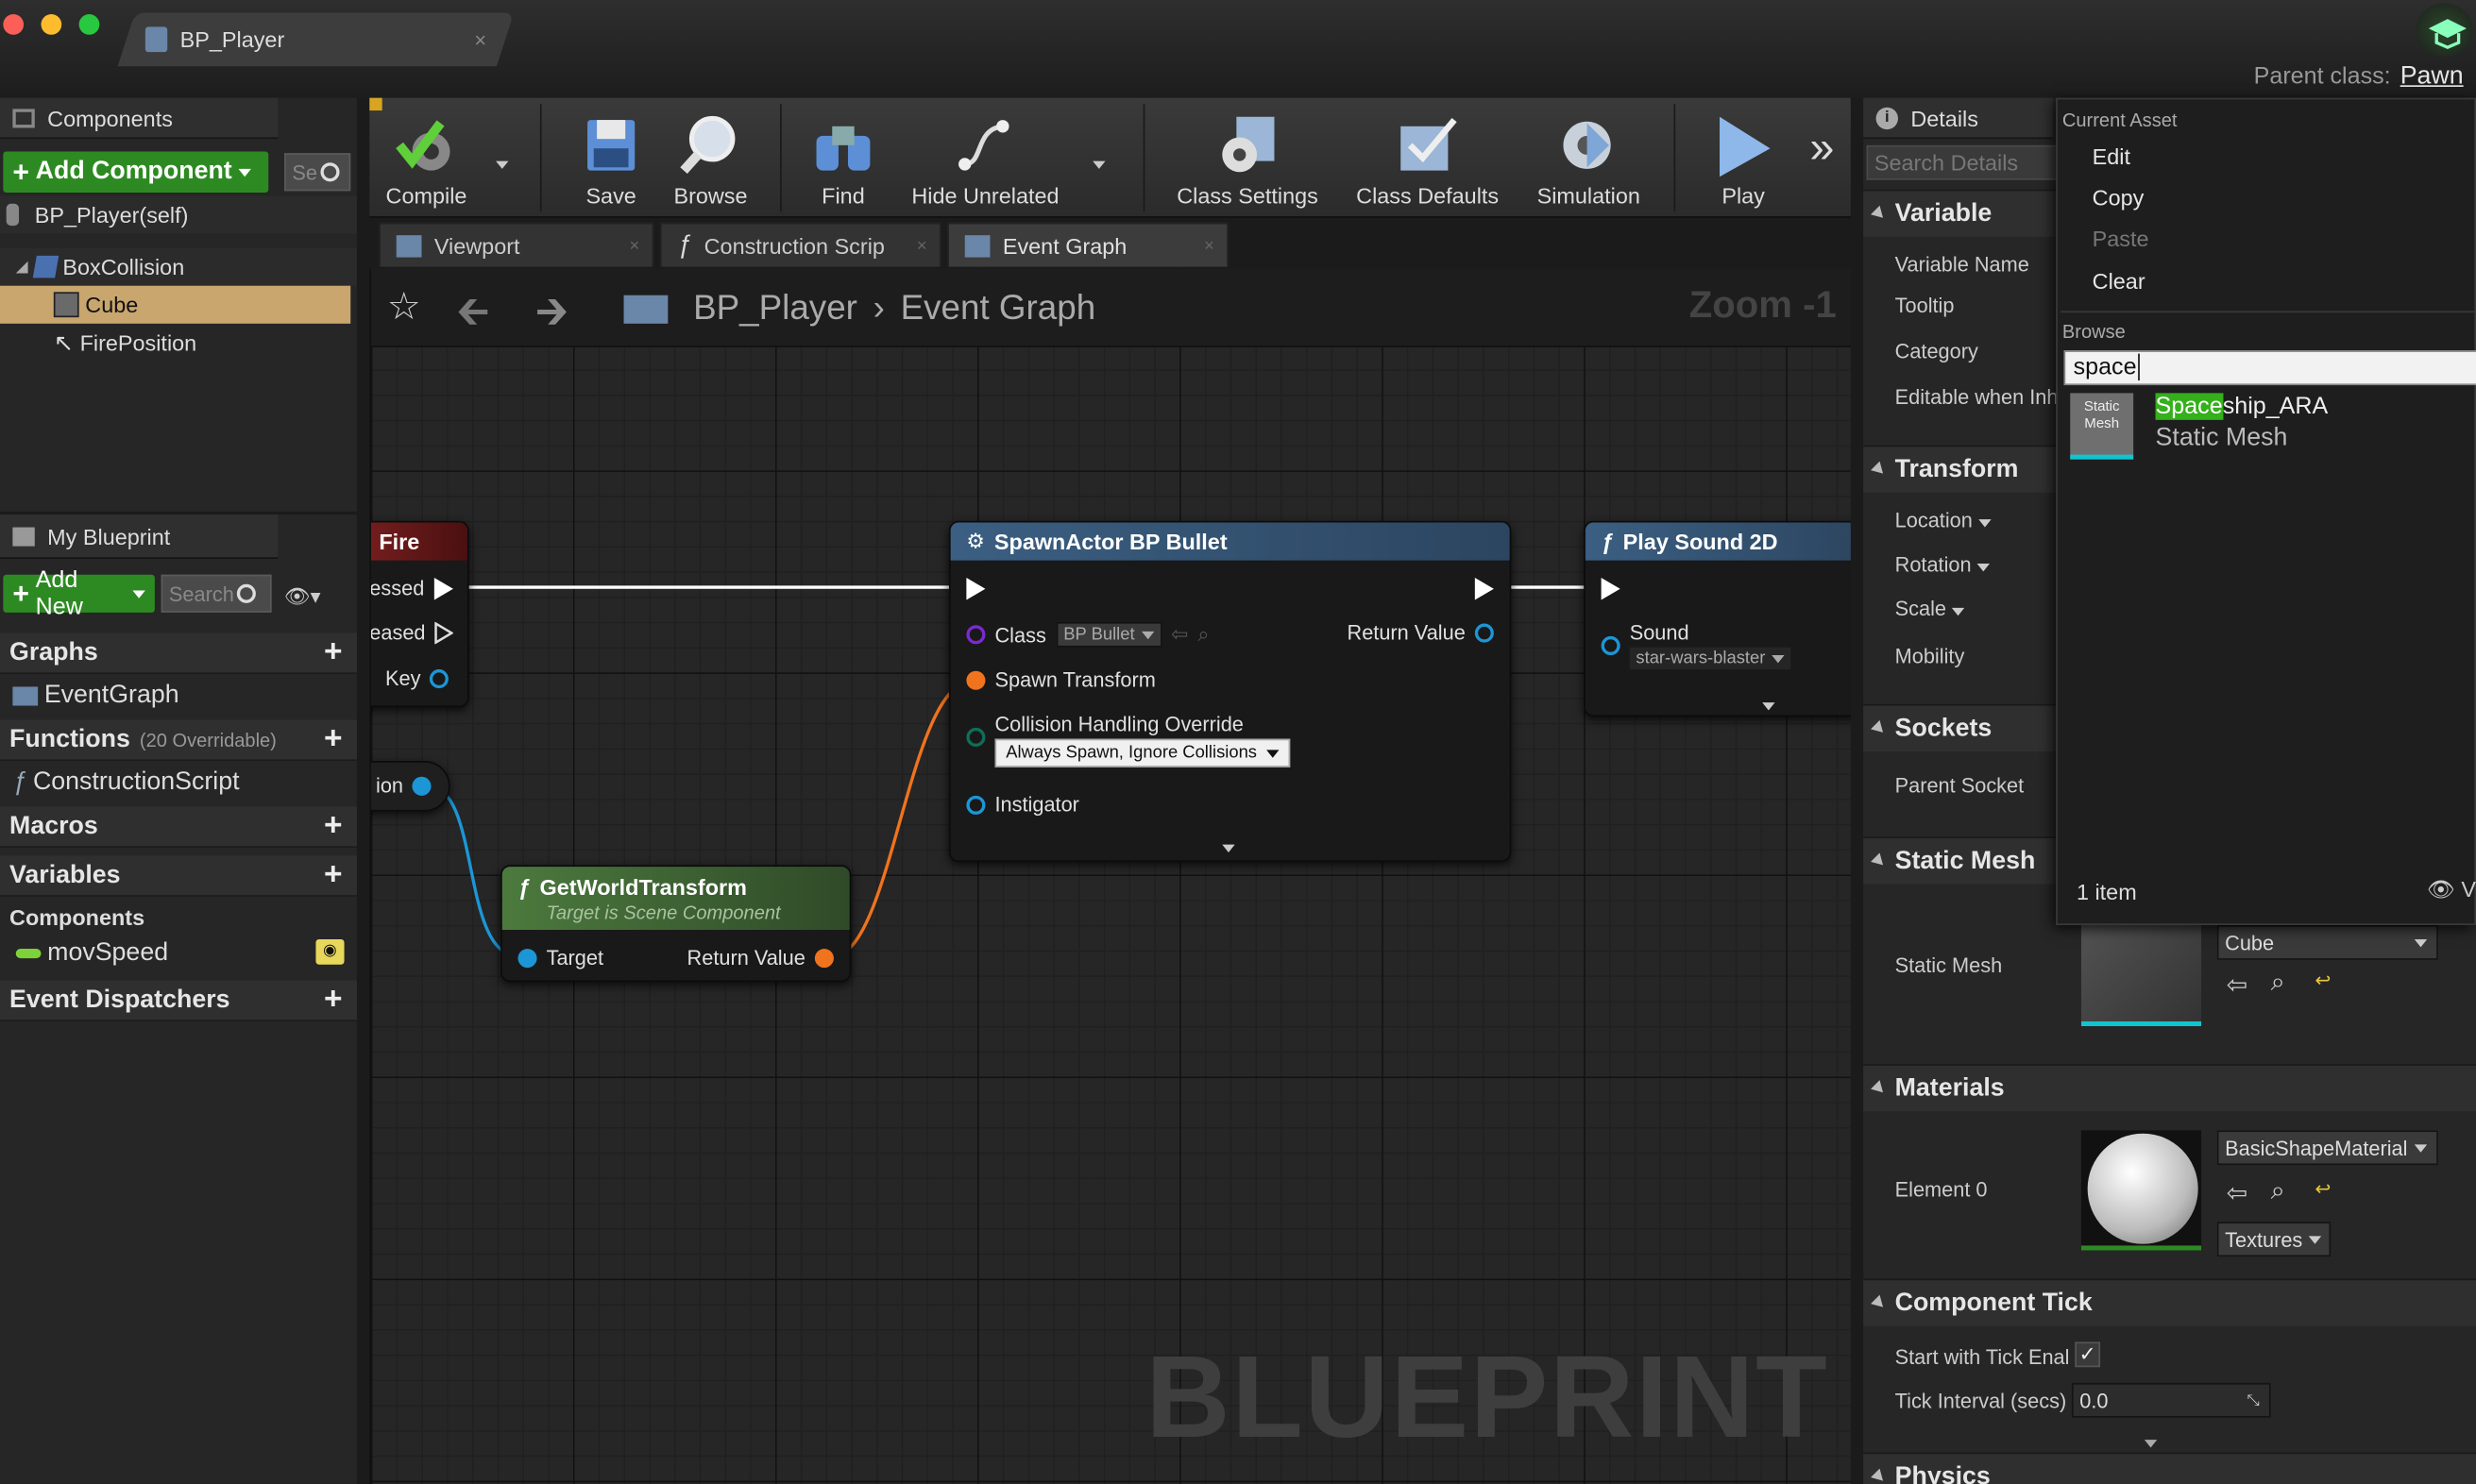 This screenshot has height=1484, width=2476. I want to click on physics-category: Physics, so click(2169, 1468).